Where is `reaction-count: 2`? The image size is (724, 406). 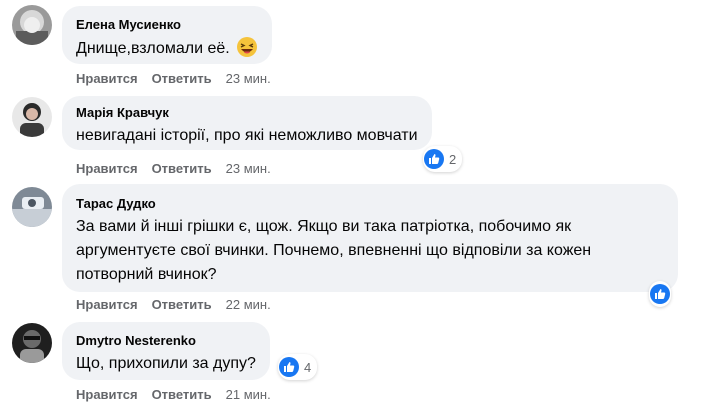
reaction-count: 2 is located at coordinates (453, 159).